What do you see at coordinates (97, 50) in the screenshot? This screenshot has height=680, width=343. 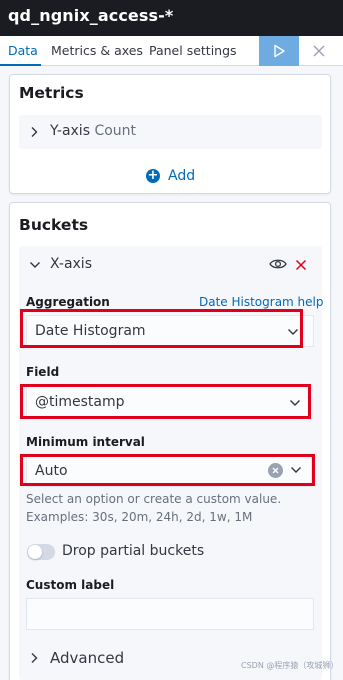 I see `tab-metrics-axes: Metrics & axes` at bounding box center [97, 50].